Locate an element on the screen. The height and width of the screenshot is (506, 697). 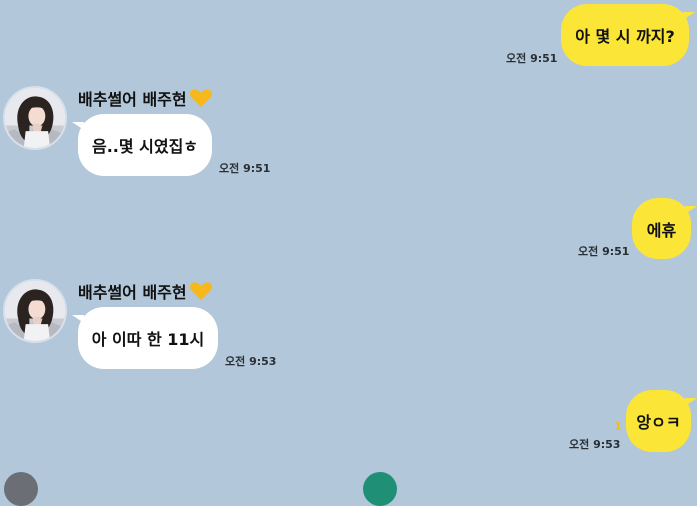
incoming-message-bubble: 아 이따 한 11시 is located at coordinates (145, 338).